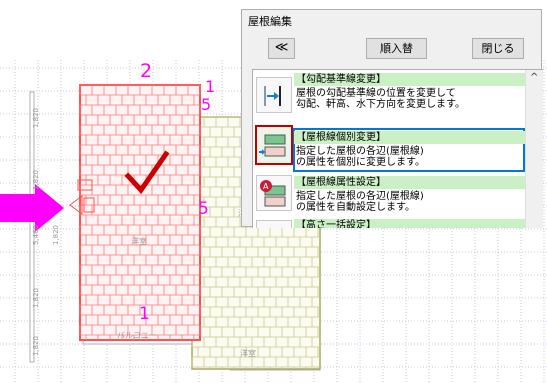  What do you see at coordinates (376, 93) in the screenshot?
I see `command-description: 屋根の勾配基準線の位置を変更して` at bounding box center [376, 93].